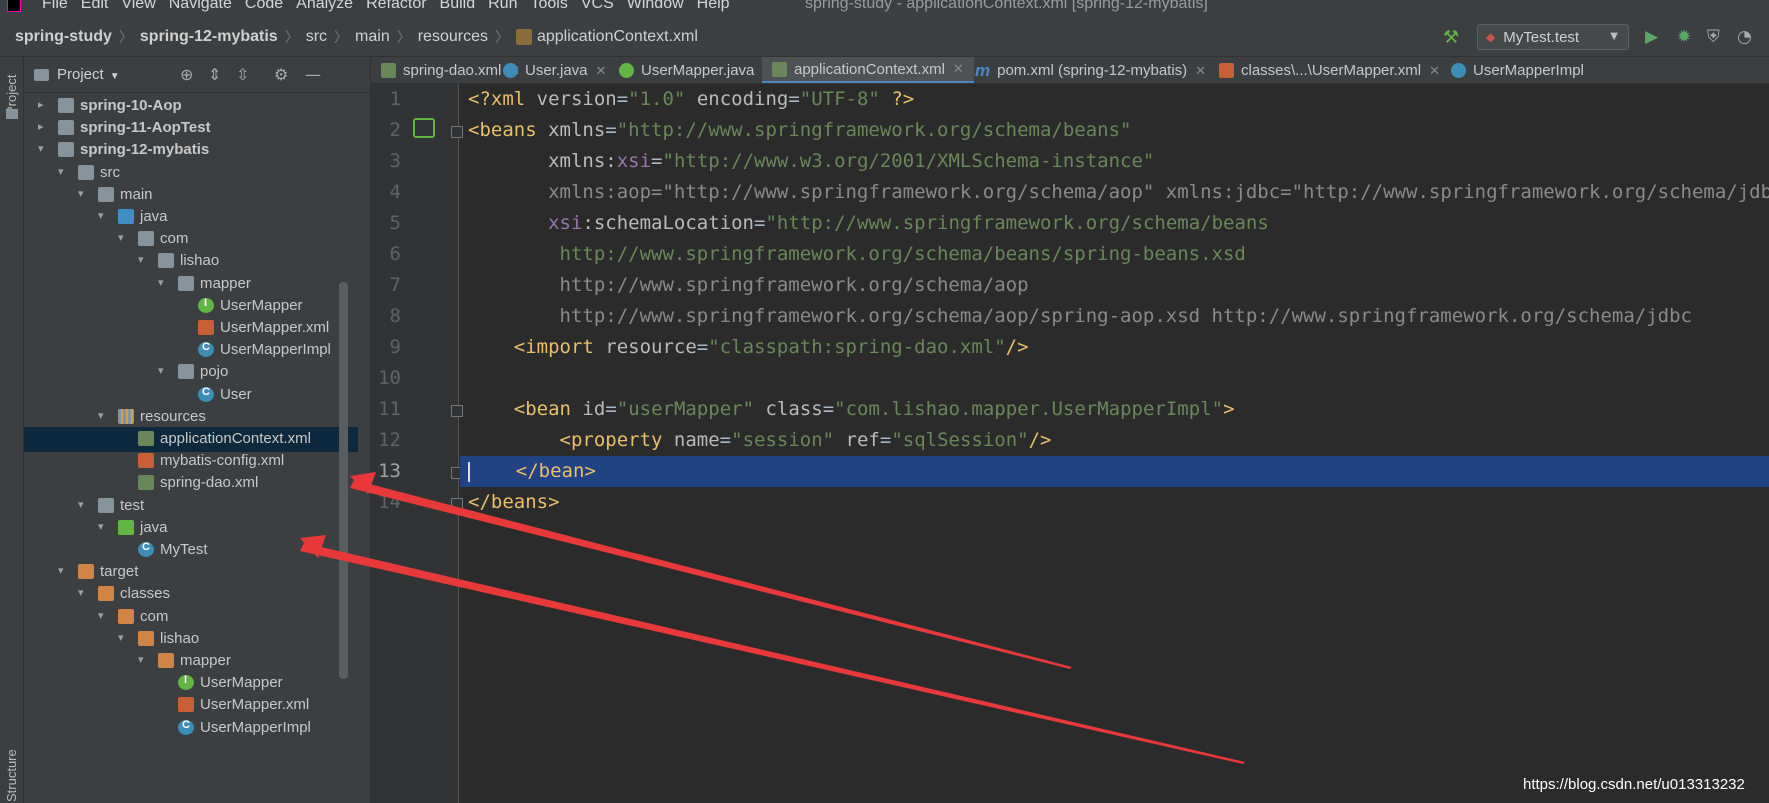 The image size is (1769, 803). Describe the element at coordinates (424, 128) in the screenshot. I see `spring-bean-gutter-icon` at that location.